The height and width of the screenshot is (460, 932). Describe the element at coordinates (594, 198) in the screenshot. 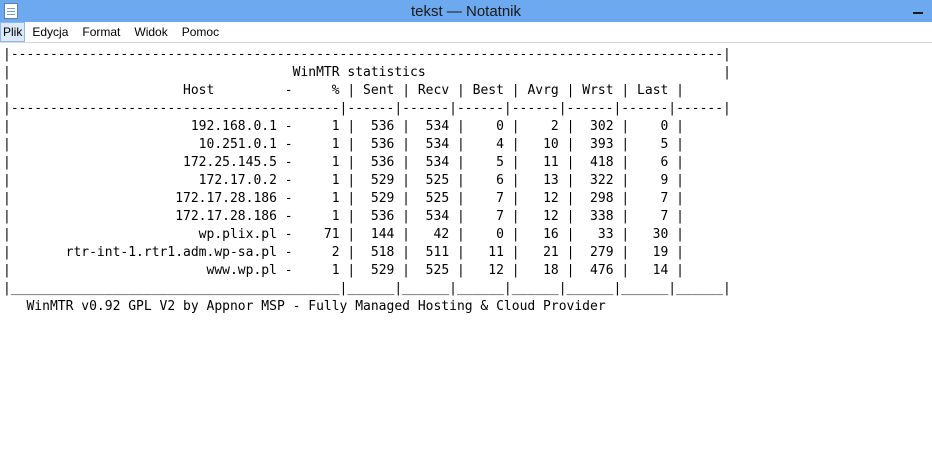

I see `cell-wrst: 298` at that location.